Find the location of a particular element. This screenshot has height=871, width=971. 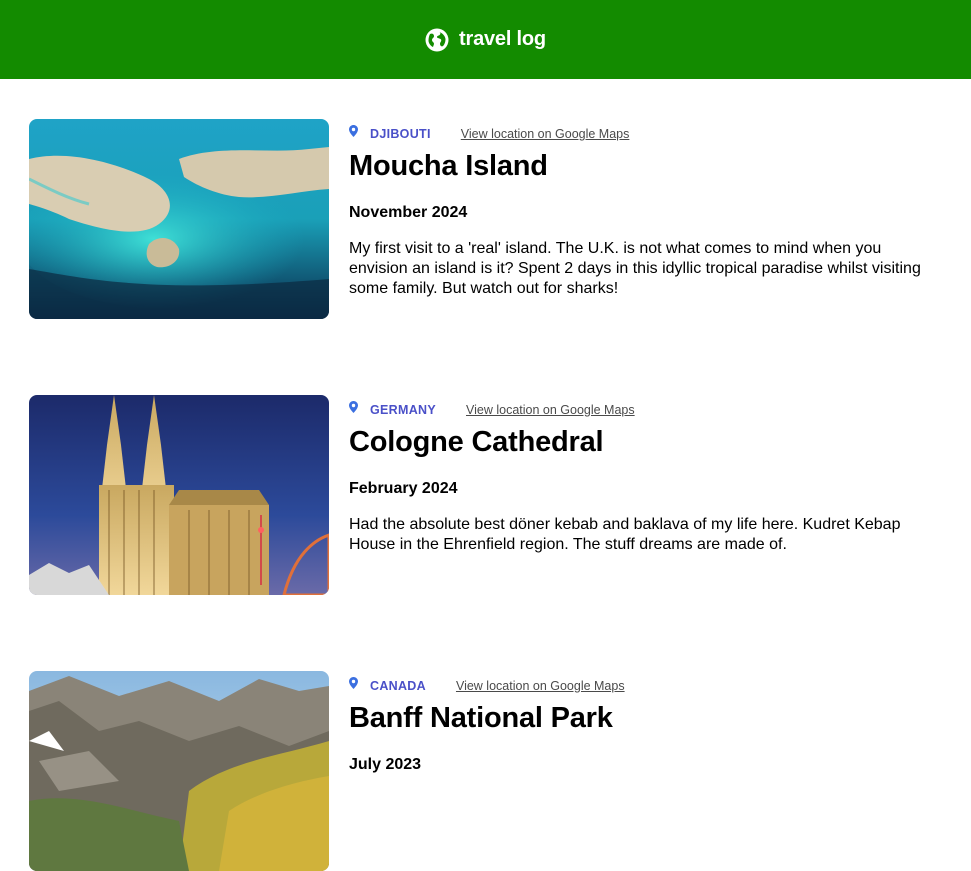

app-header: travel log is located at coordinates (485, 39).